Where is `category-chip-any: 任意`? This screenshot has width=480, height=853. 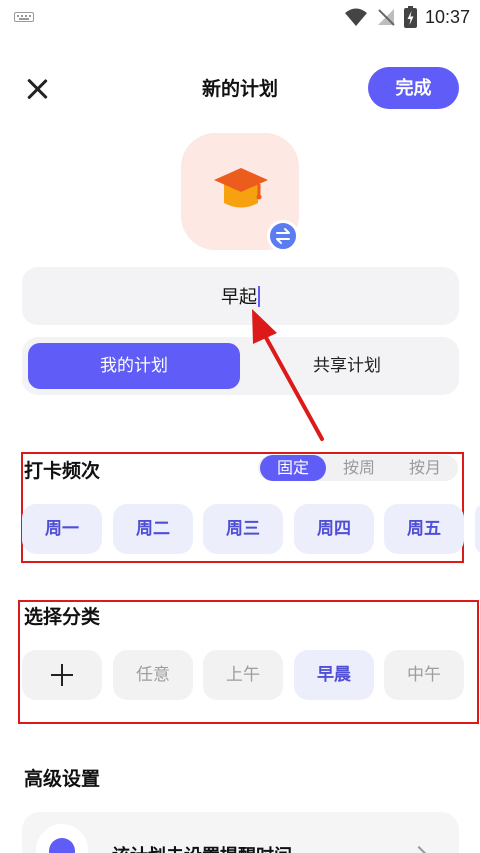 category-chip-any: 任意 is located at coordinates (153, 675).